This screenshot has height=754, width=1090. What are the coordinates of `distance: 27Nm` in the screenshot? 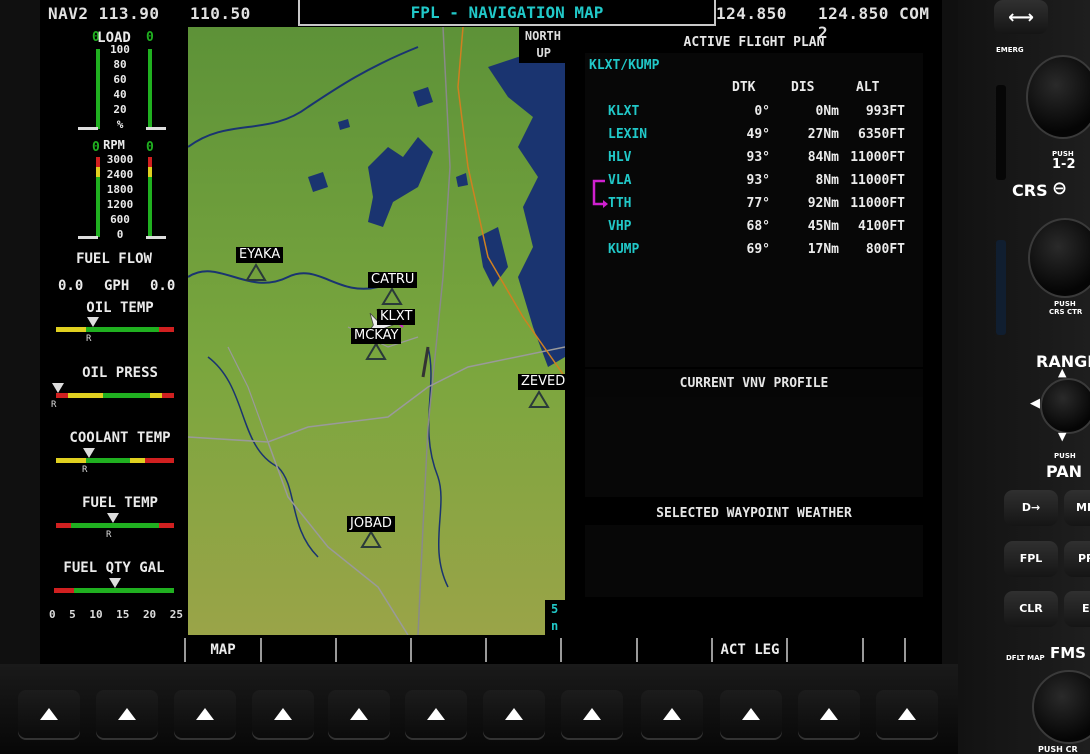 It's located at (823, 134).